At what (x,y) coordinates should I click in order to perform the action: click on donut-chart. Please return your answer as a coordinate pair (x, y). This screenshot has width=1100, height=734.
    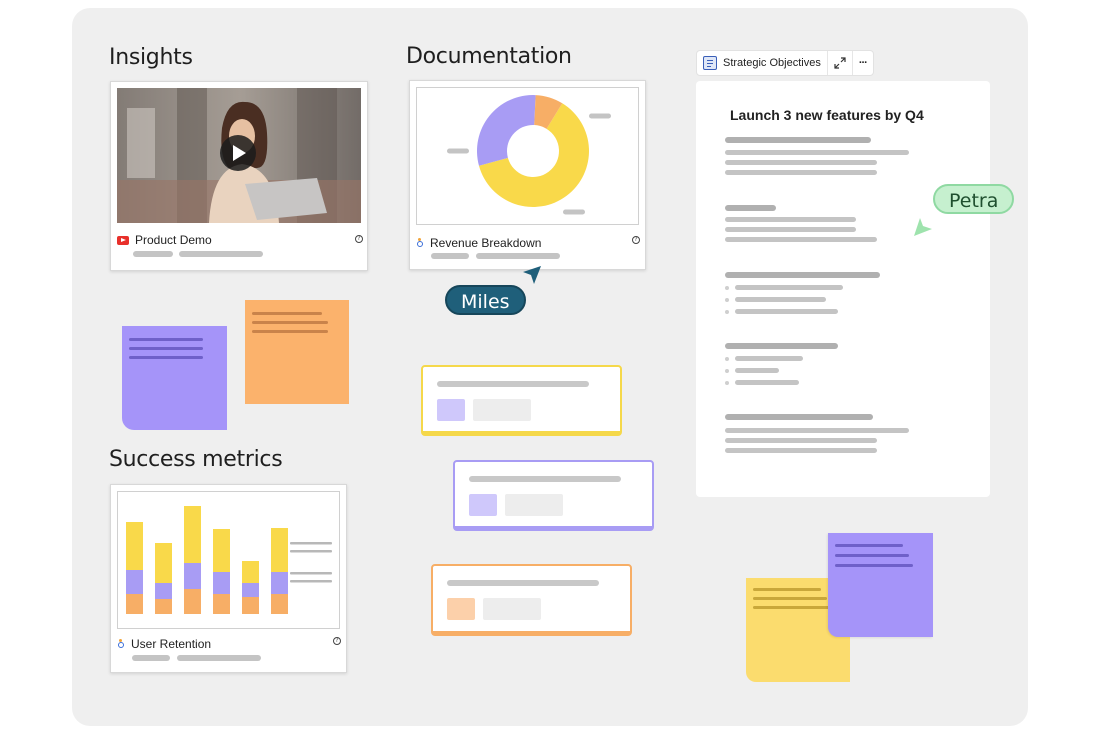
    Looking at the image, I should click on (529, 155).